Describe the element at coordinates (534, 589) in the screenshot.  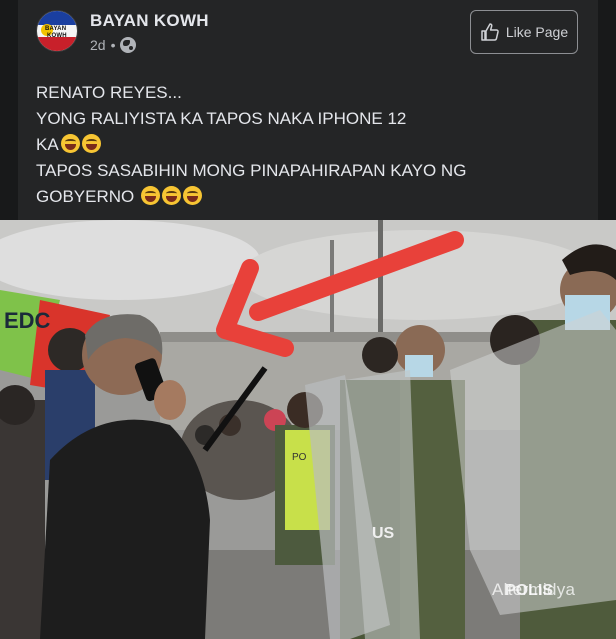
I see `photo-watermark: Altermidya` at that location.